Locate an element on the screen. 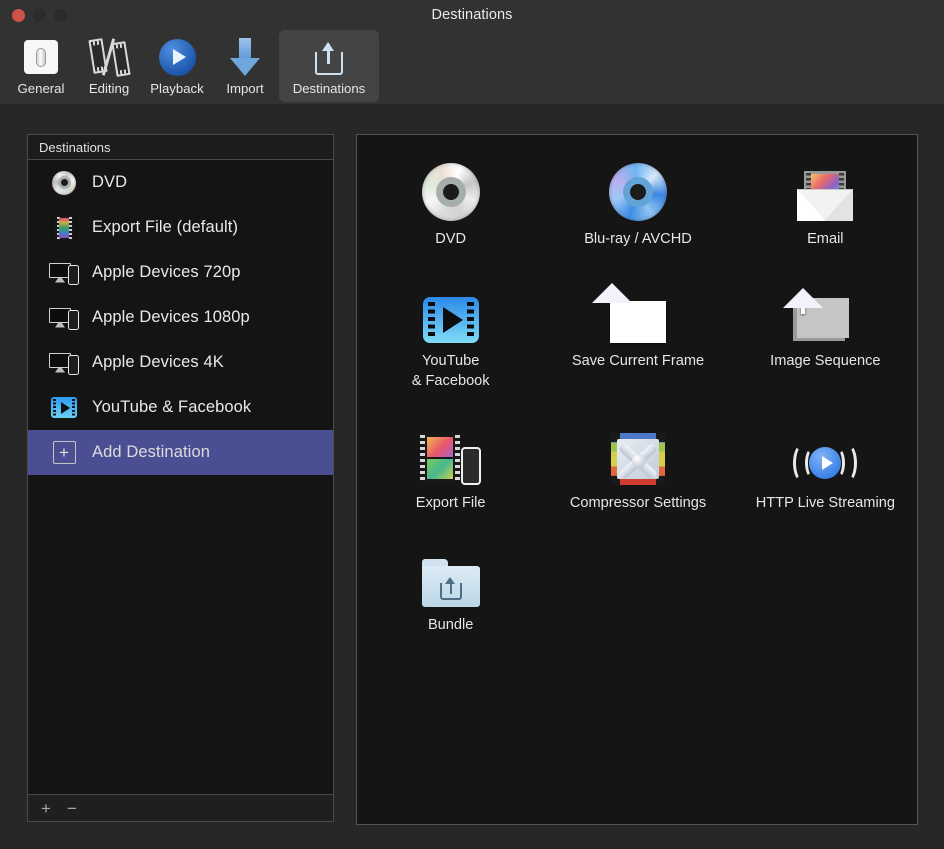  sidebar-item-apple-devices-1080p: Apple Devices 1080p is located at coordinates (180, 317).